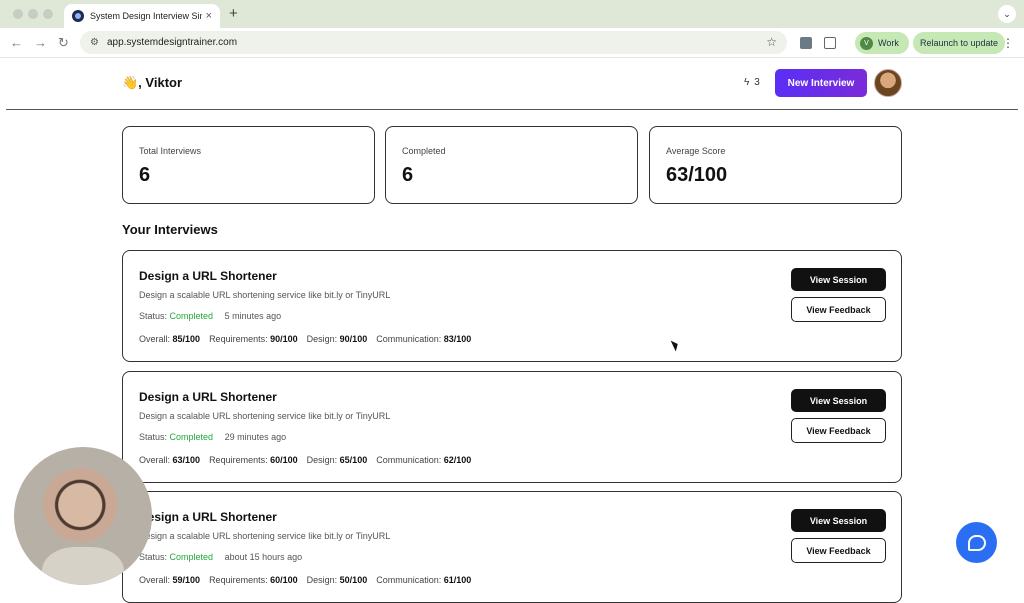 Image resolution: width=1024 pixels, height=603 pixels. Describe the element at coordinates (78, 16) in the screenshot. I see `site-favicon-icon` at that location.